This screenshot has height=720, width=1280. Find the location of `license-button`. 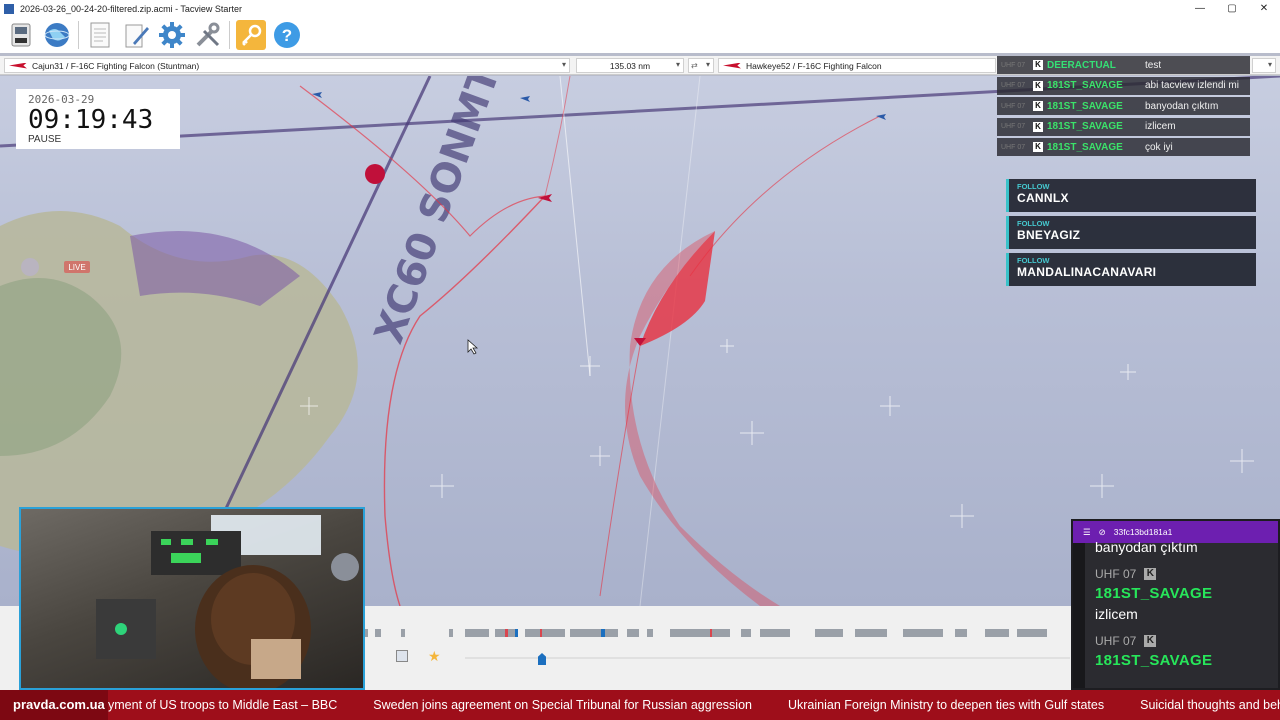

license-button is located at coordinates (251, 35).